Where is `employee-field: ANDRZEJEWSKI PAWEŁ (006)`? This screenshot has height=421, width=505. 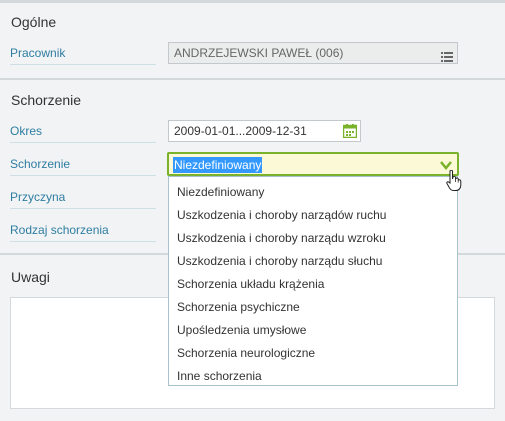
employee-field: ANDRZEJEWSKI PAWEŁ (006) is located at coordinates (313, 53).